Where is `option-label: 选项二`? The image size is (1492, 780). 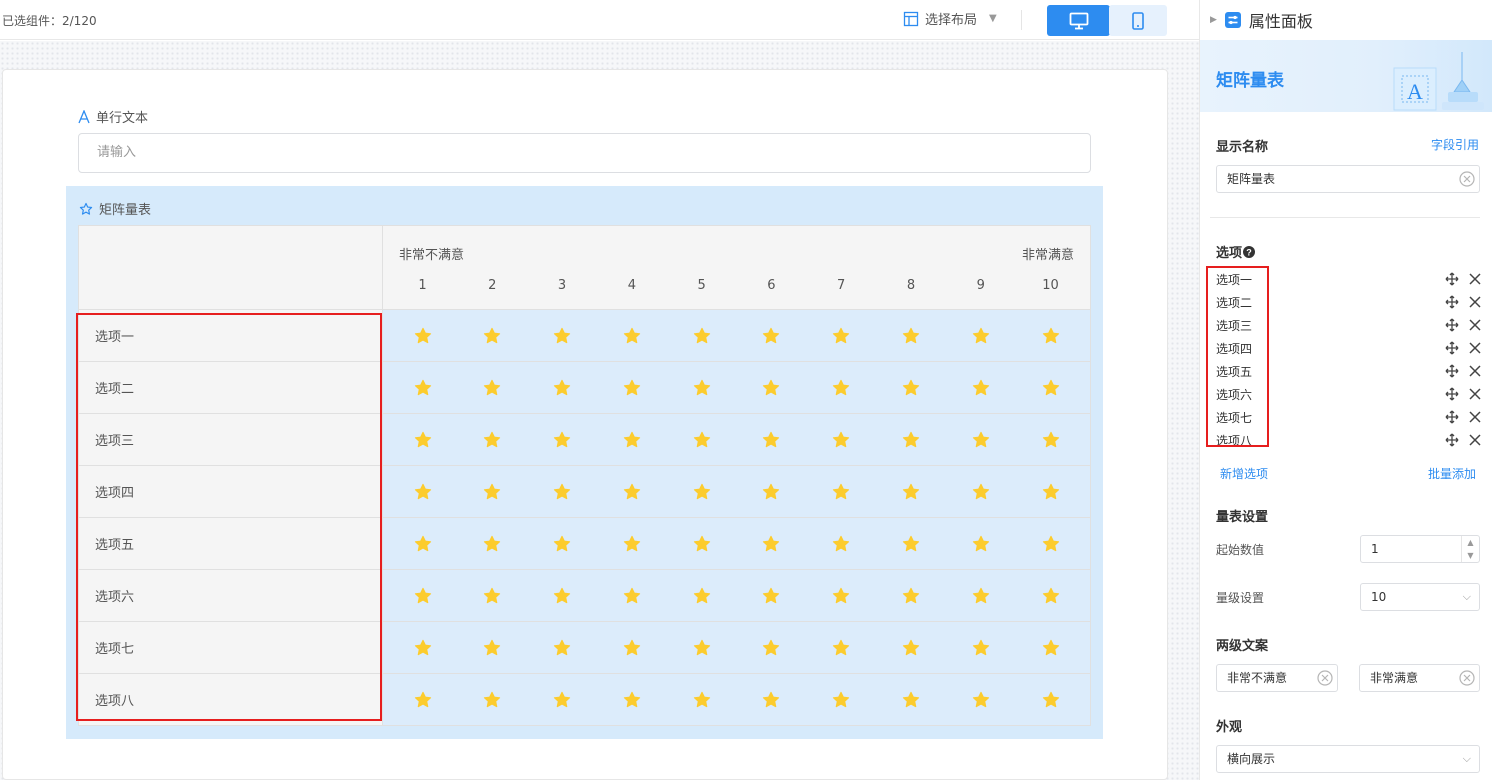 option-label: 选项二 is located at coordinates (1234, 302).